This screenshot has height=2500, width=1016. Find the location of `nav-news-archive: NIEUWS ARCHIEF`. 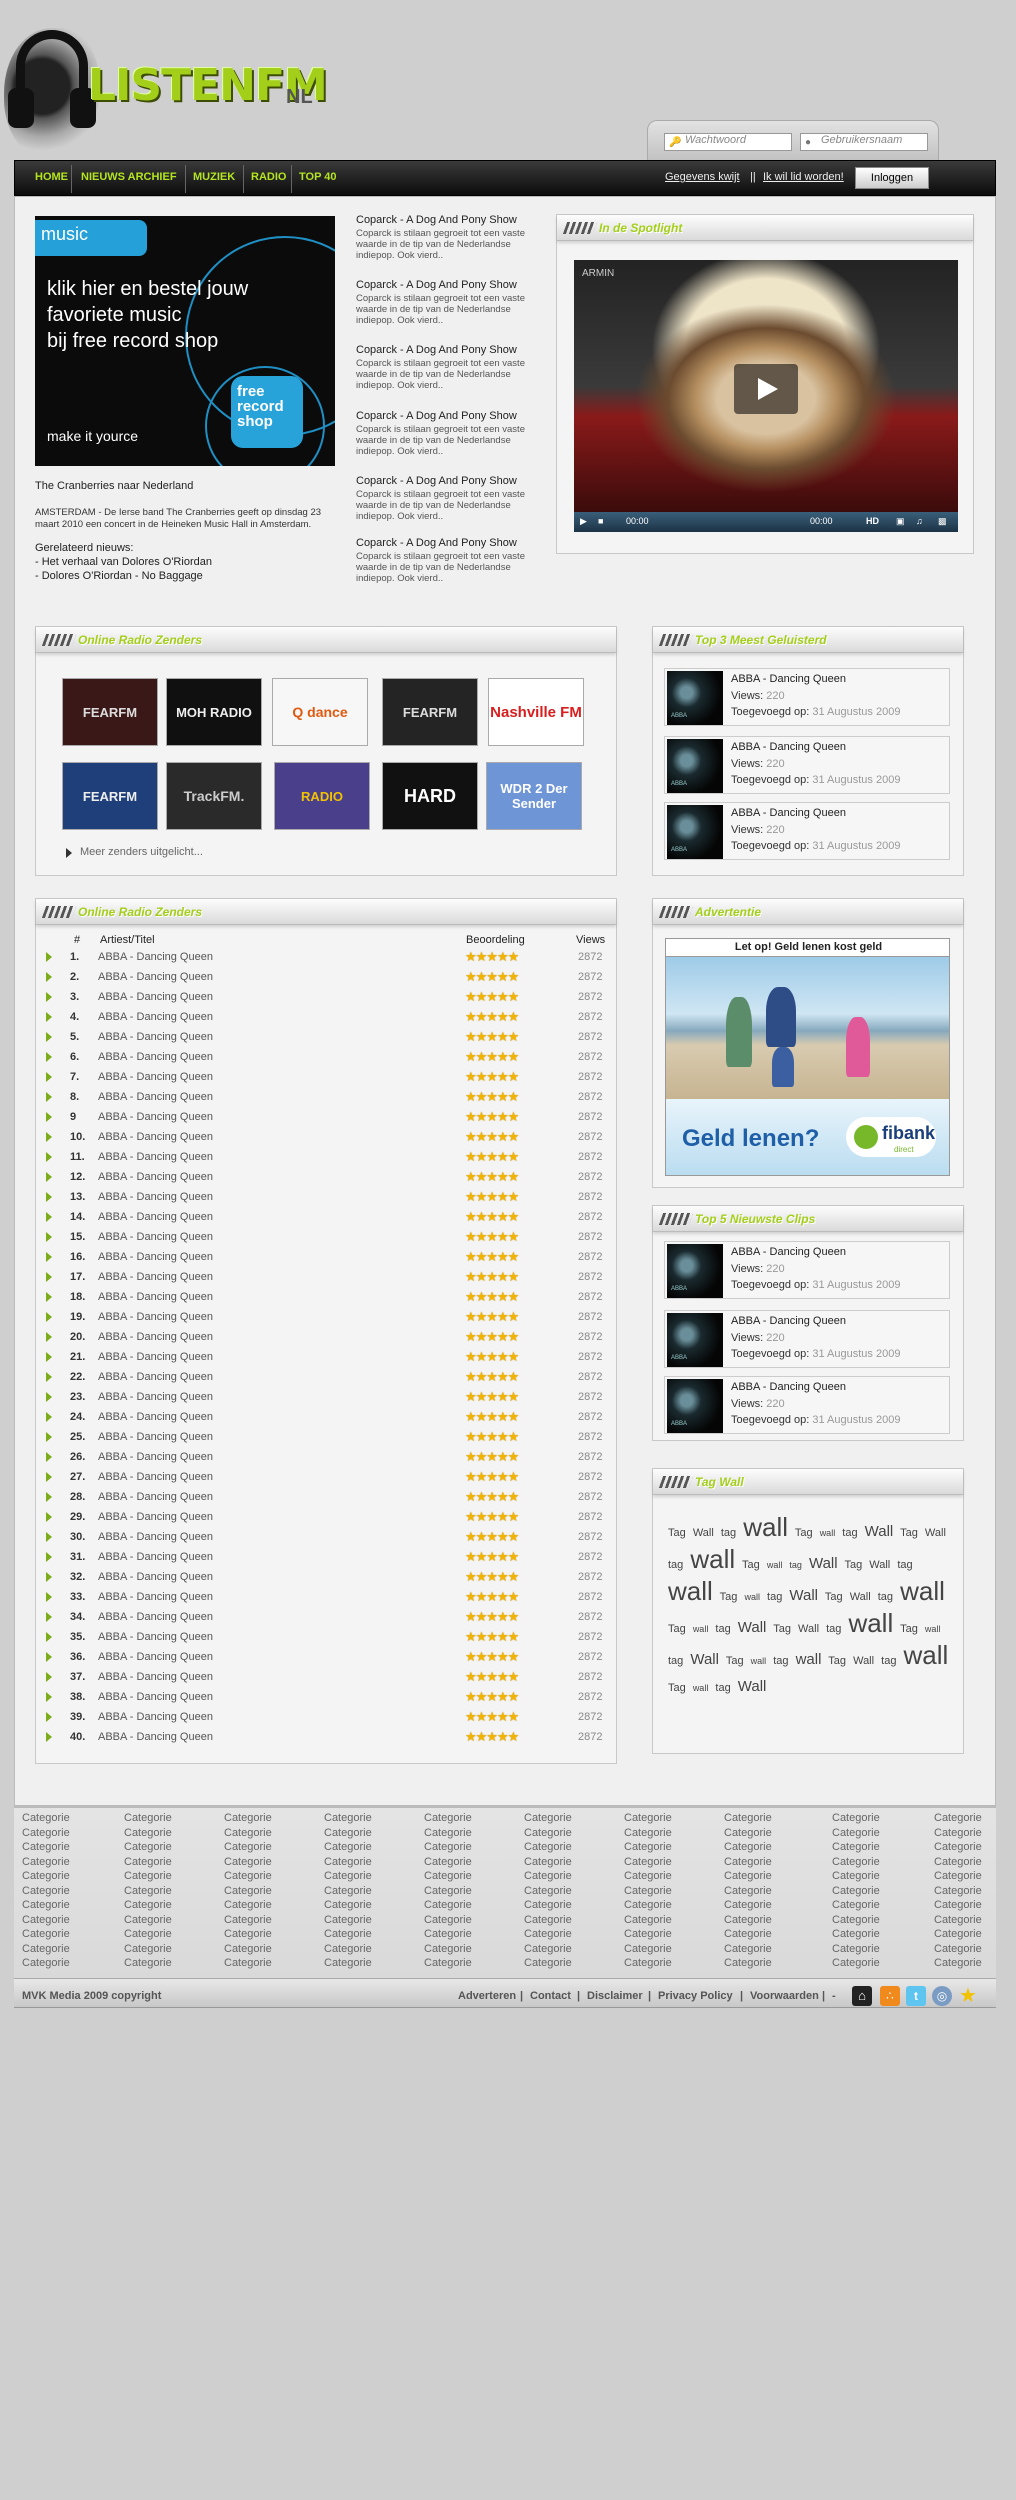

nav-news-archive: NIEUWS ARCHIEF is located at coordinates (129, 177).